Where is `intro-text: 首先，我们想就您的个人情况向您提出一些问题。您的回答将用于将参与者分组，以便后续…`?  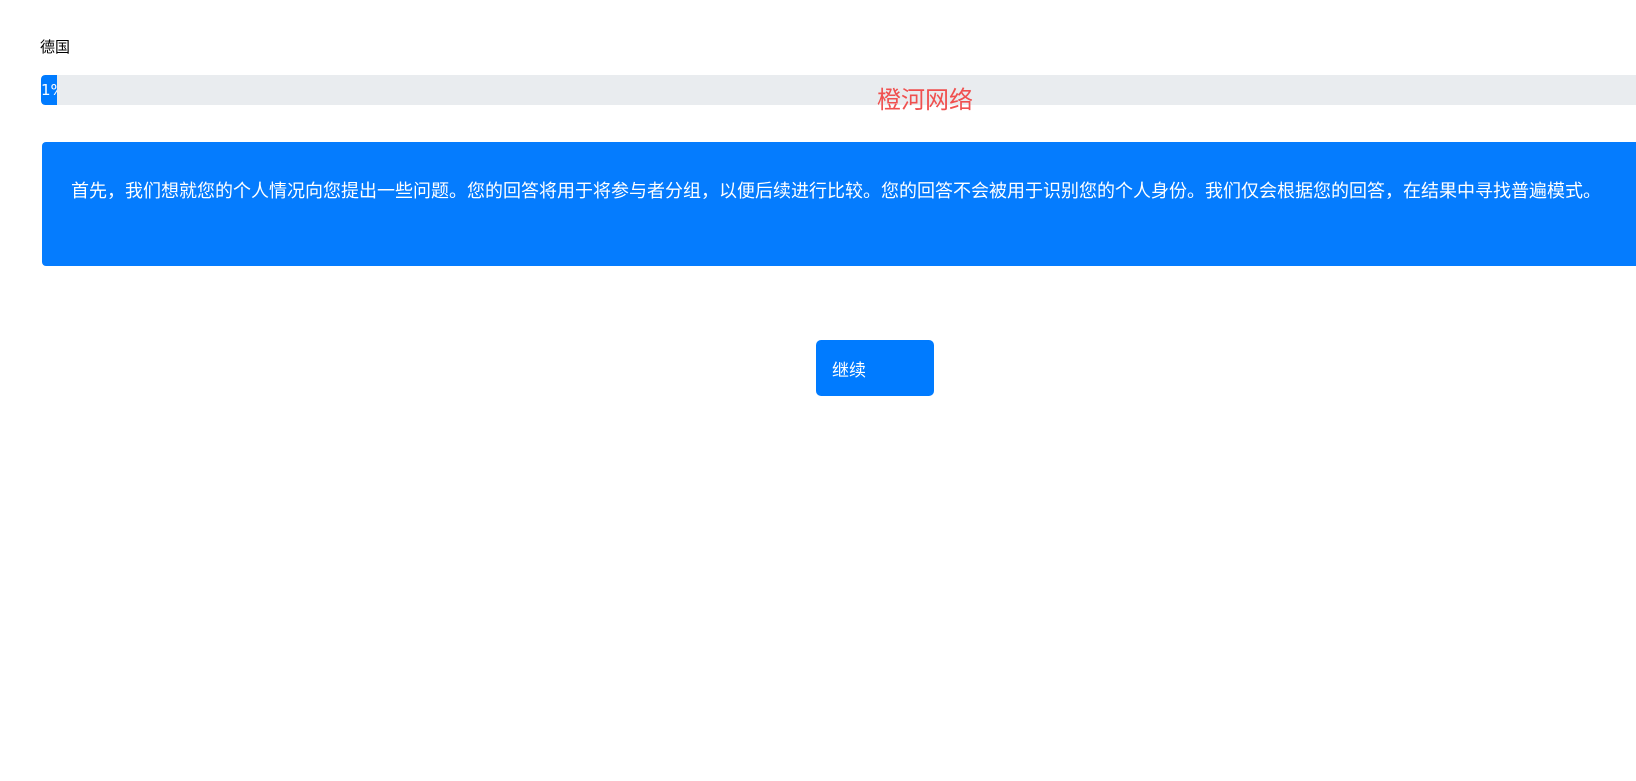 intro-text: 首先，我们想就您的个人情况向您提出一些问题。您的回答将用于将参与者分组，以便后续… is located at coordinates (836, 191).